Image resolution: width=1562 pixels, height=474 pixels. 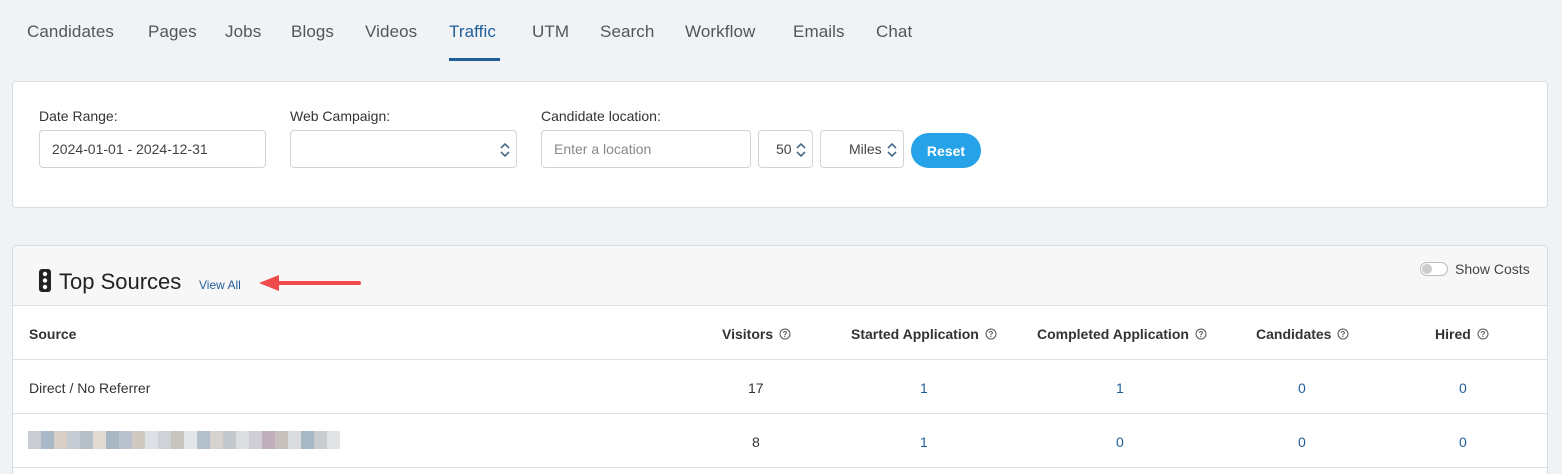 I want to click on date-range-input: 2024-01-01 - 2024-12-31, so click(x=152, y=149).